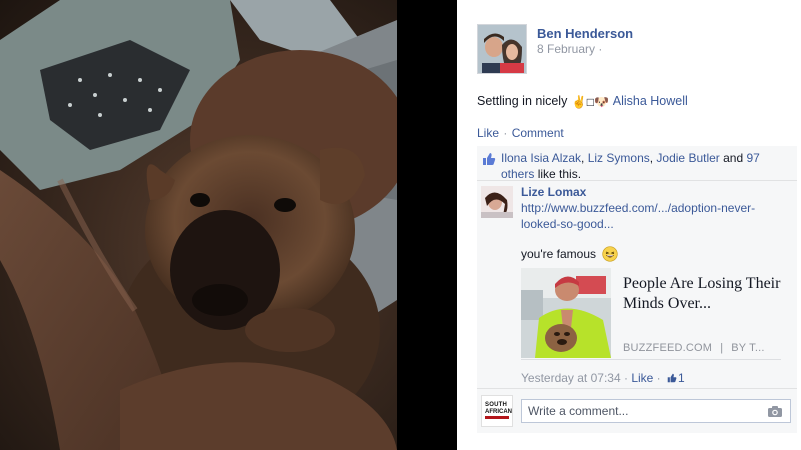 This screenshot has width=801, height=450. I want to click on post-text: Settling in nicely, so click(522, 101).